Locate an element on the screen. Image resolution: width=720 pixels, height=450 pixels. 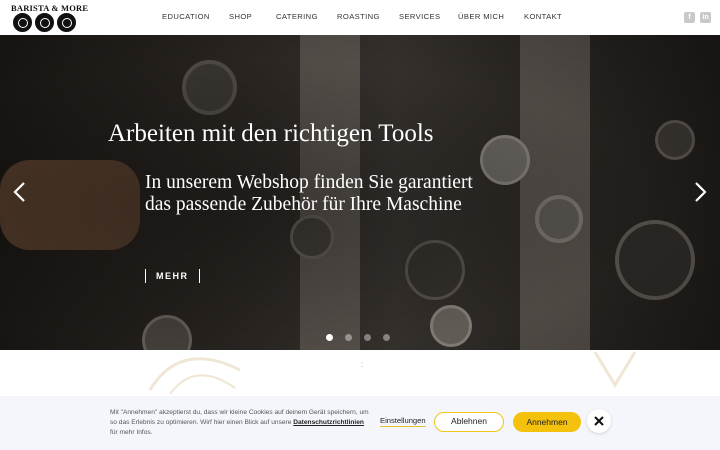
close-icon is located at coordinates (599, 421).